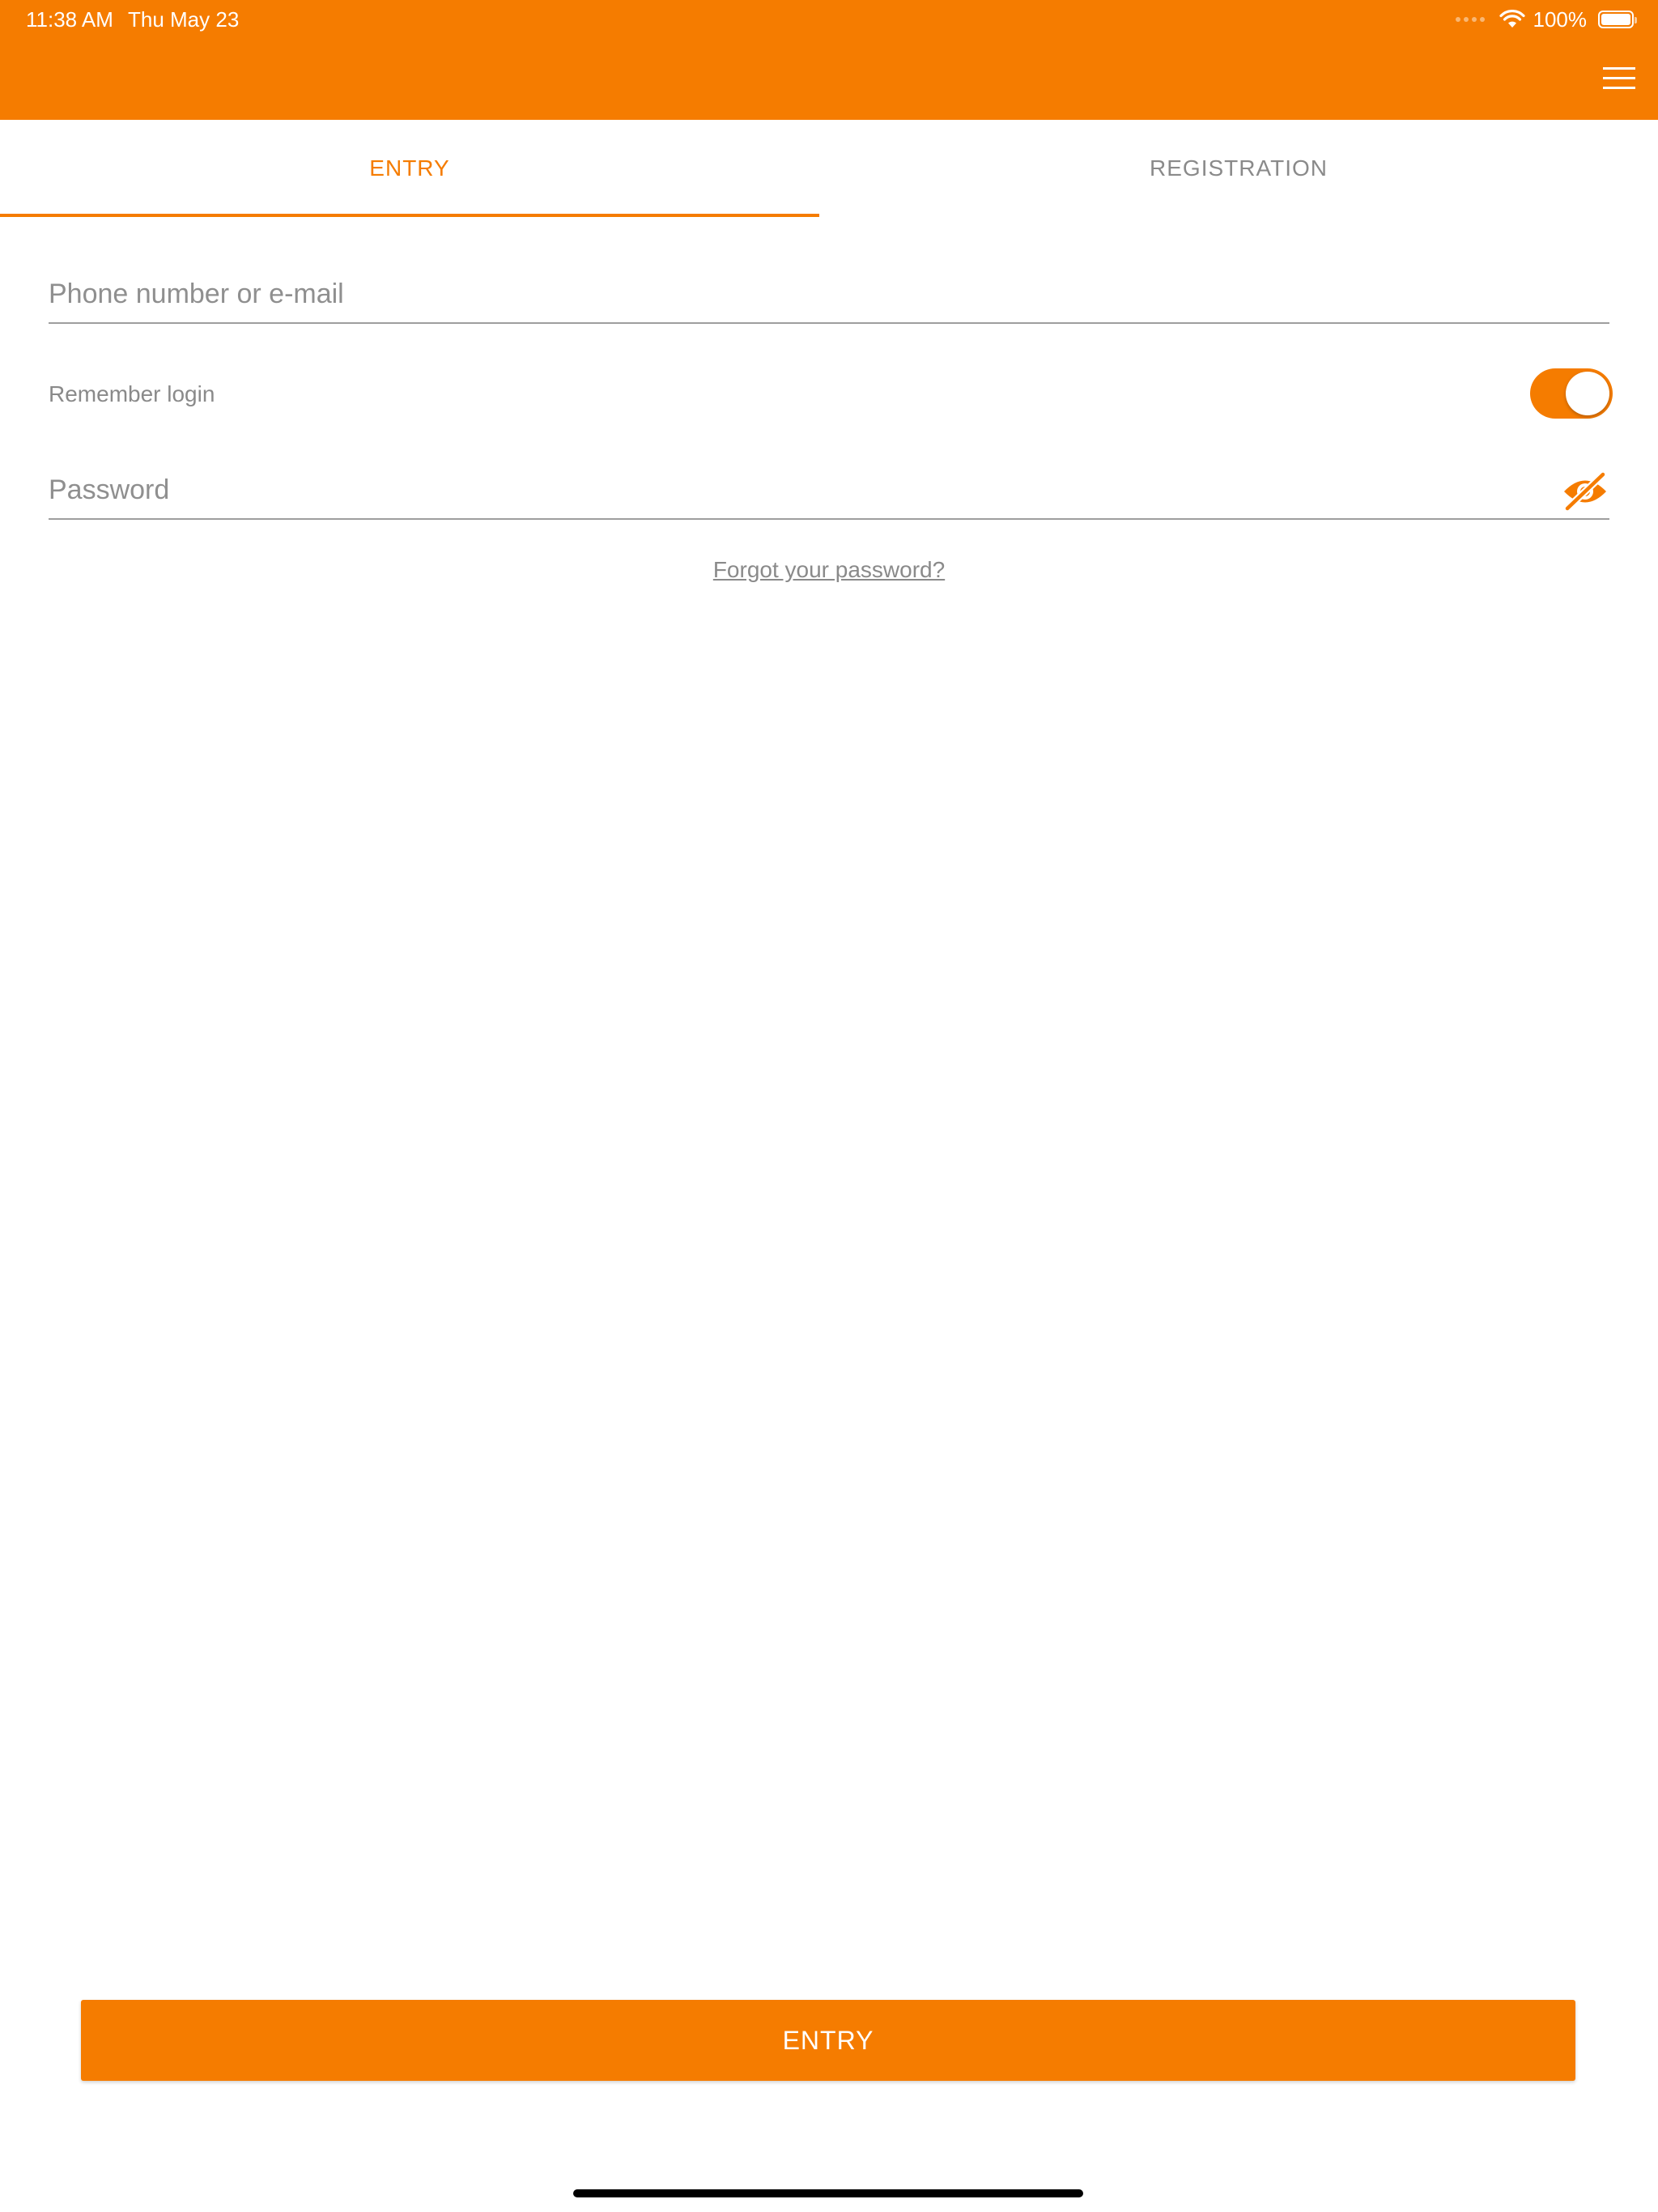  I want to click on login-field, so click(829, 295).